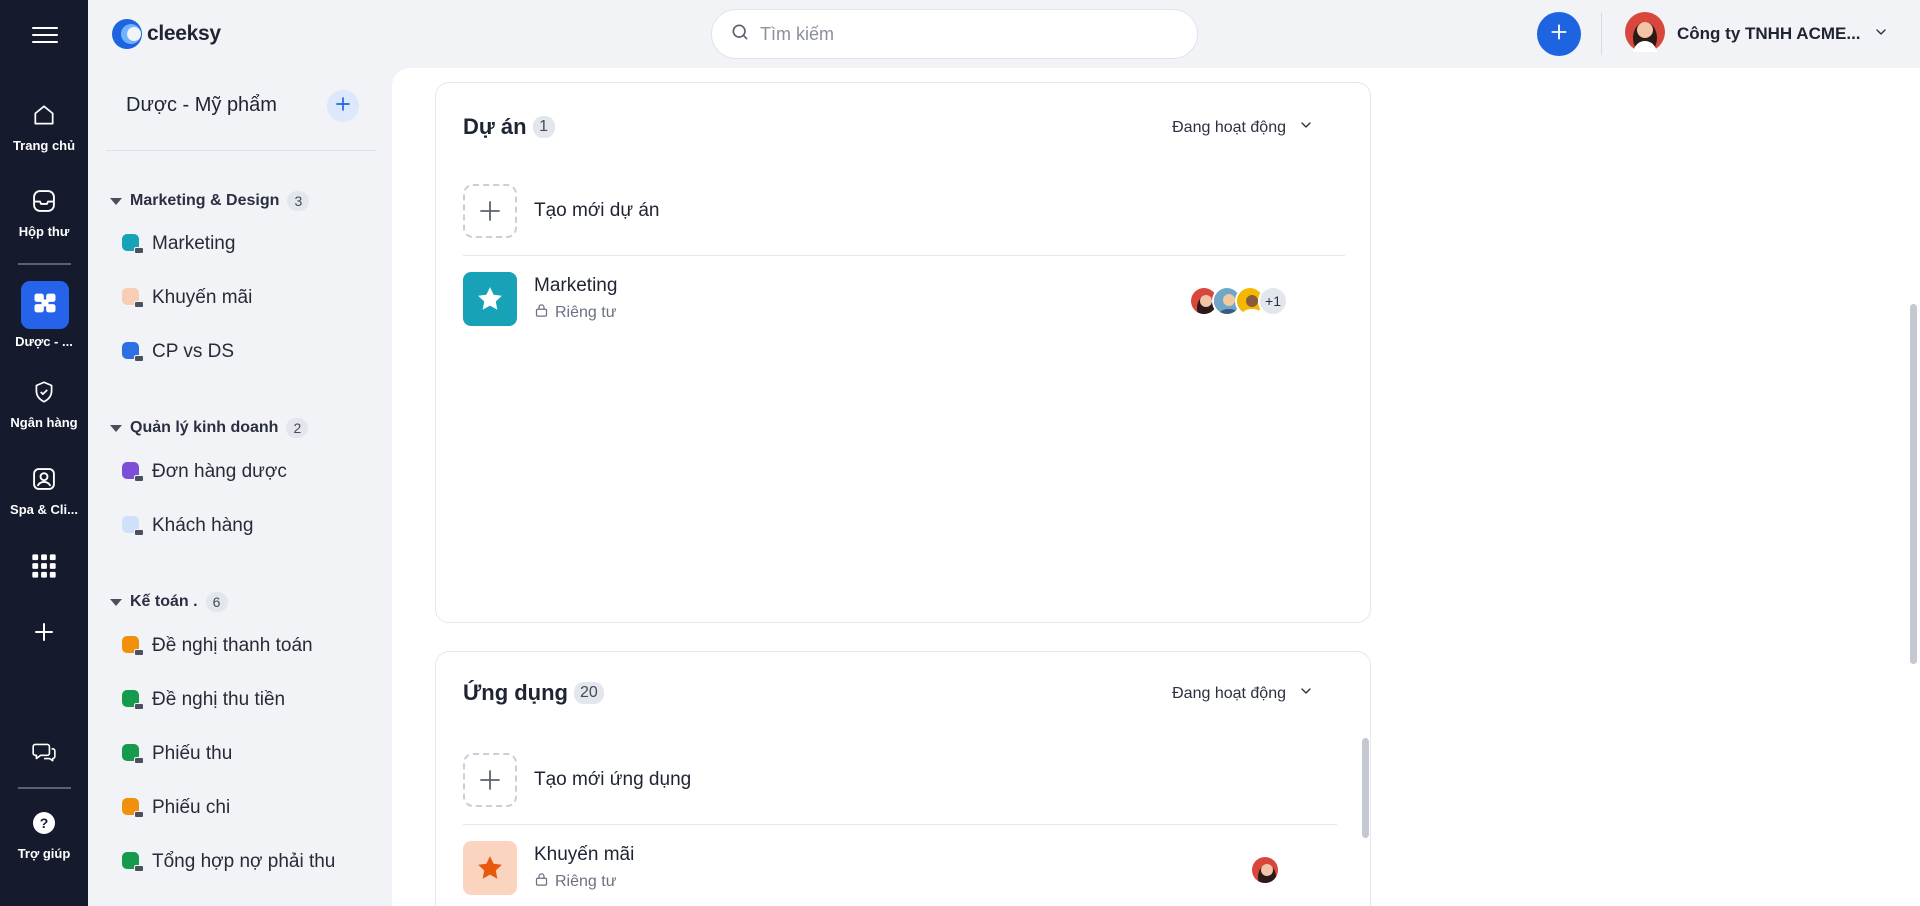 Image resolution: width=1920 pixels, height=906 pixels. What do you see at coordinates (219, 699) in the screenshot?
I see `sidebar-item-label: Đề nghị thu tiền` at bounding box center [219, 699].